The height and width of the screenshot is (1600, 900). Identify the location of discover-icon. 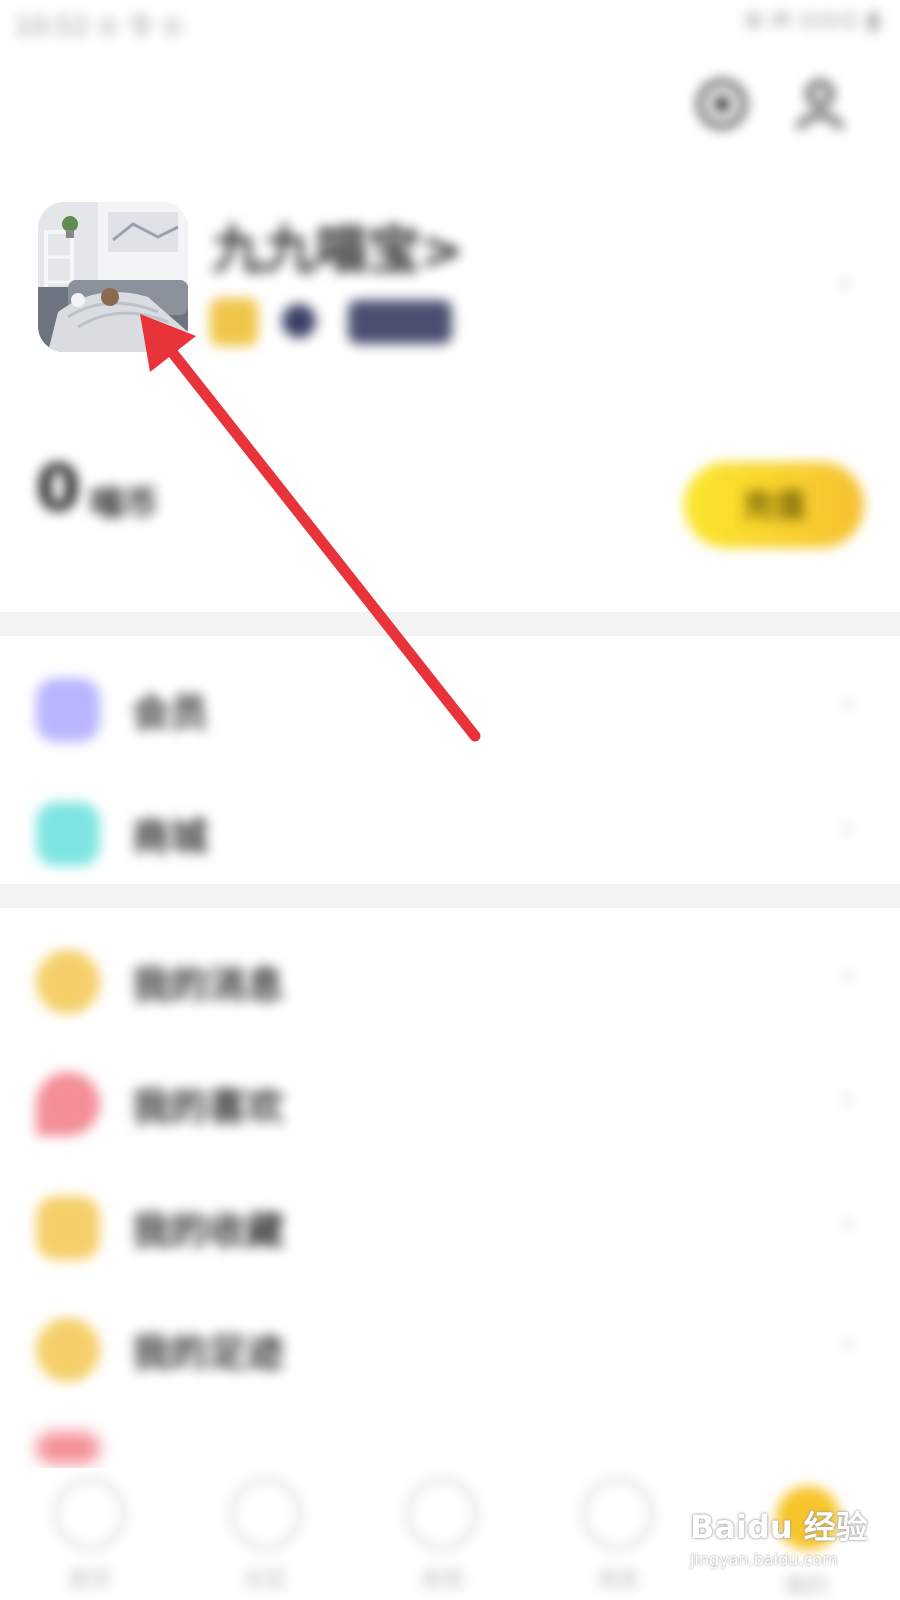
(442, 1514).